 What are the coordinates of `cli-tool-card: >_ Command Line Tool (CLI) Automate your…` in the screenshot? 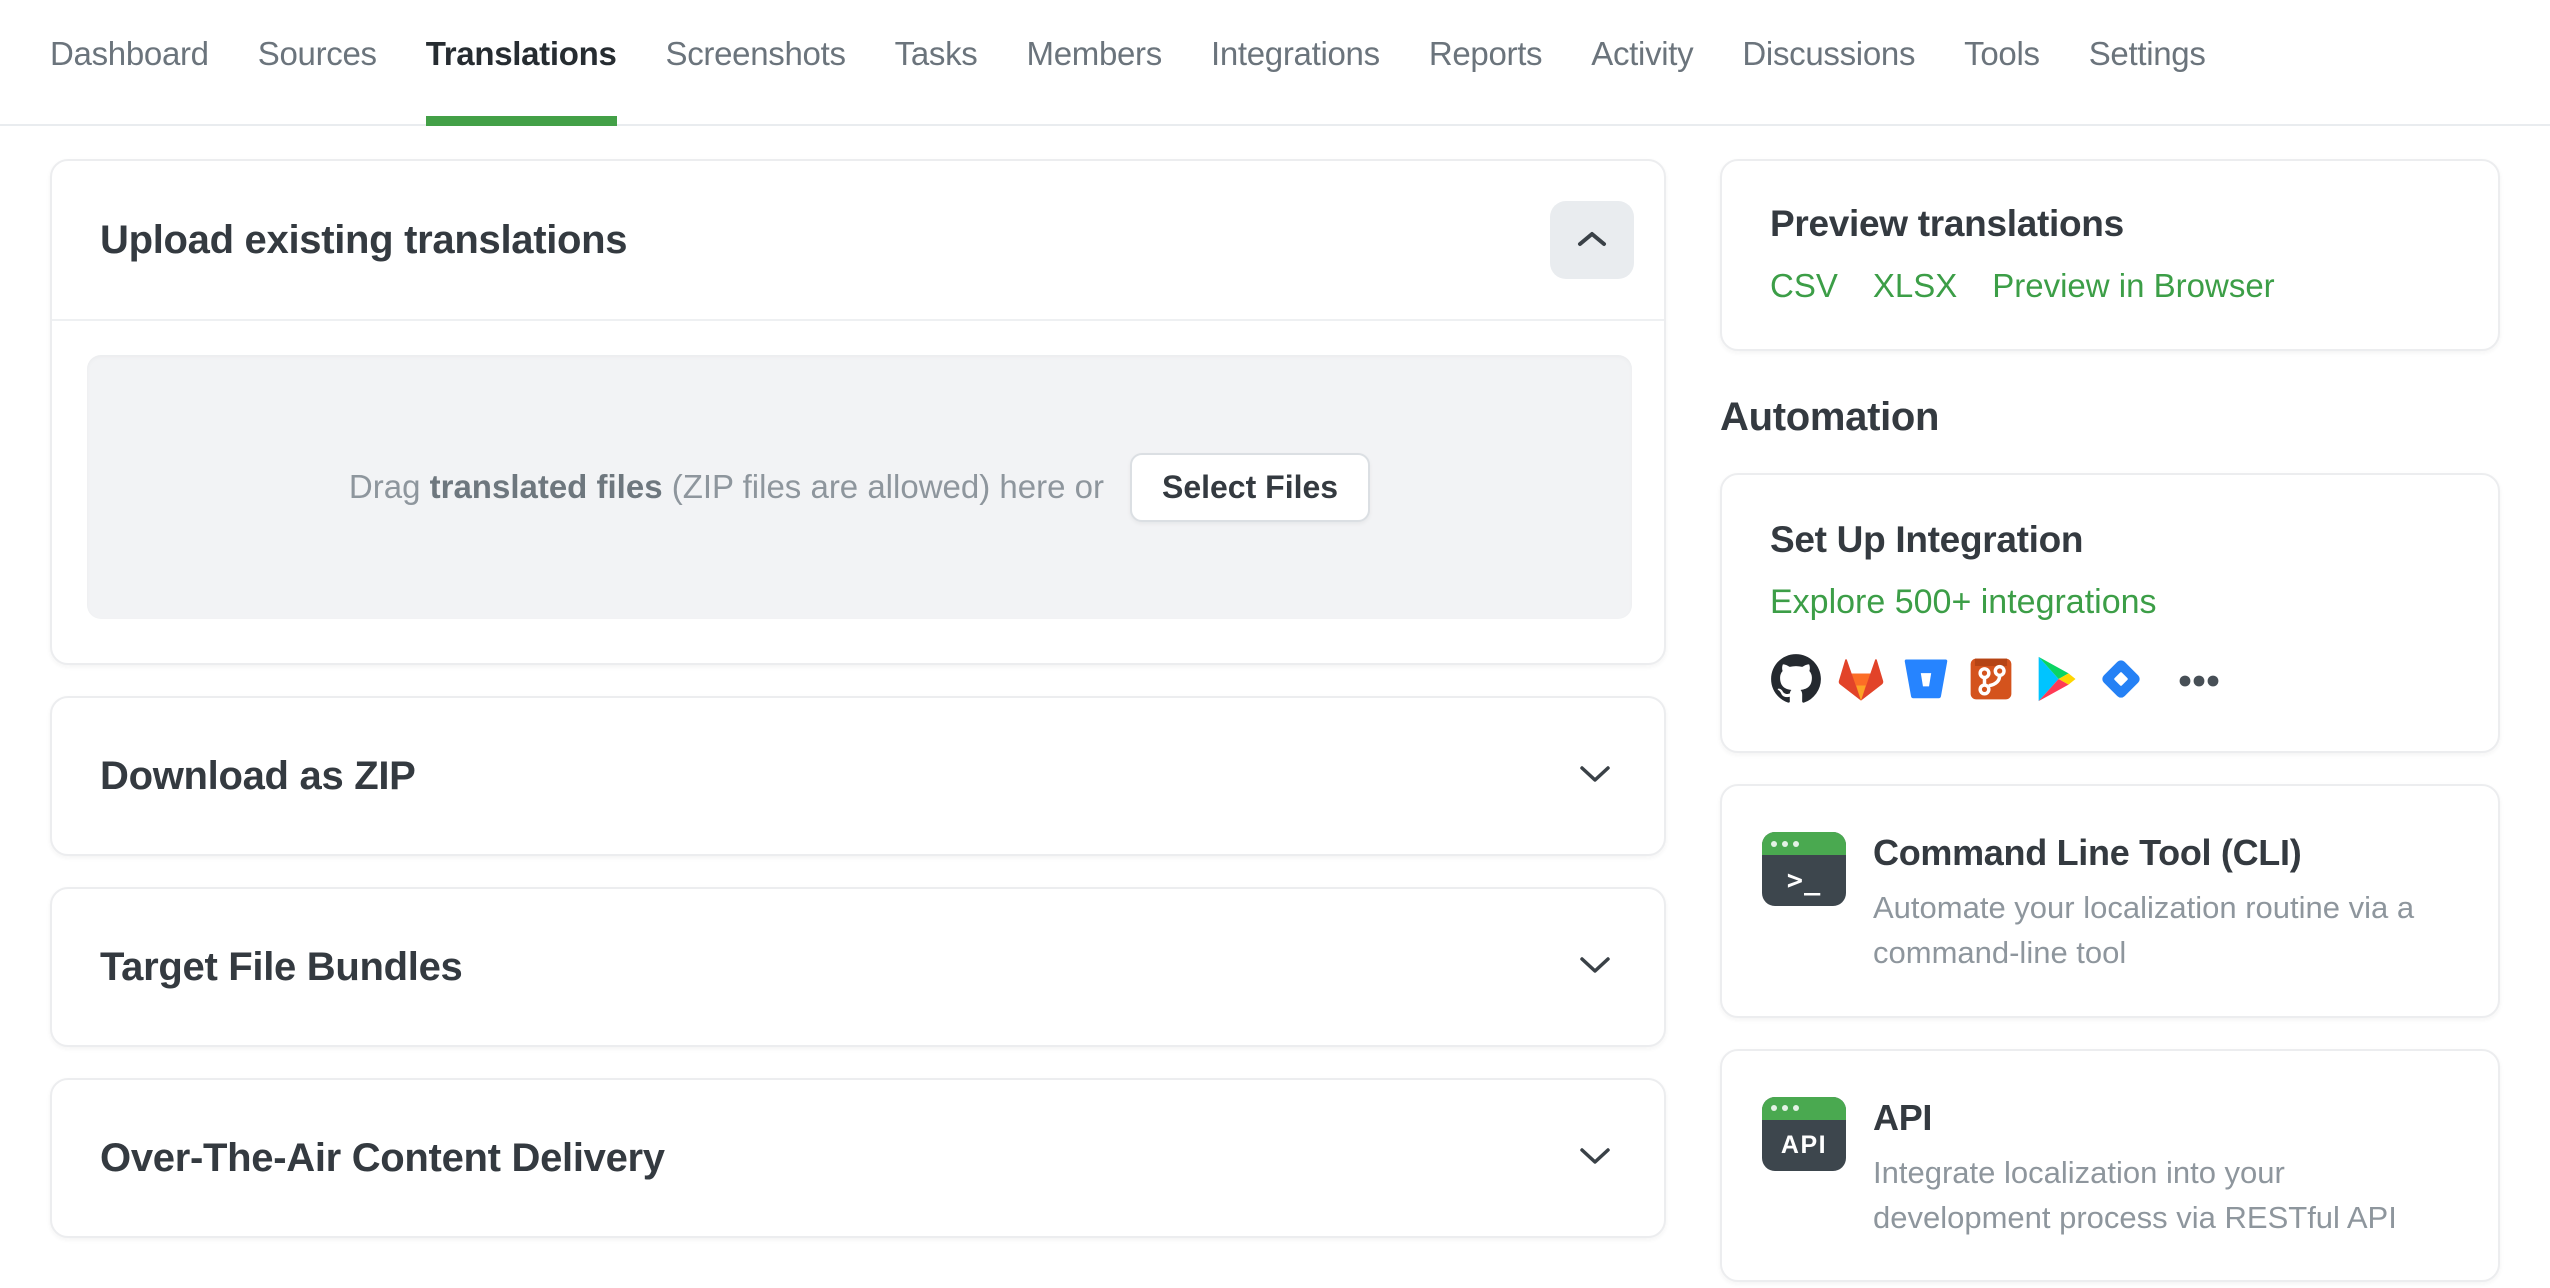 It's located at (2110, 901).